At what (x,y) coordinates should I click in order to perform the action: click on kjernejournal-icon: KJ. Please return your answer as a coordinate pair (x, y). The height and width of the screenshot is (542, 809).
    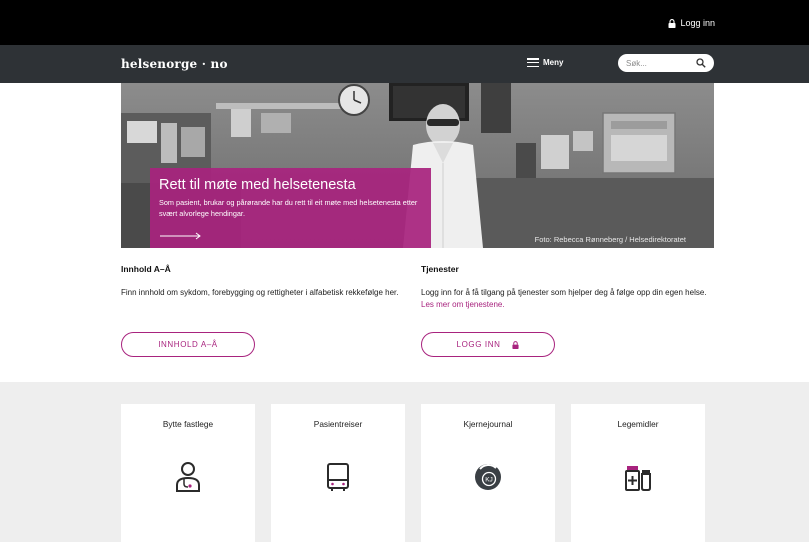
    Looking at the image, I should click on (488, 477).